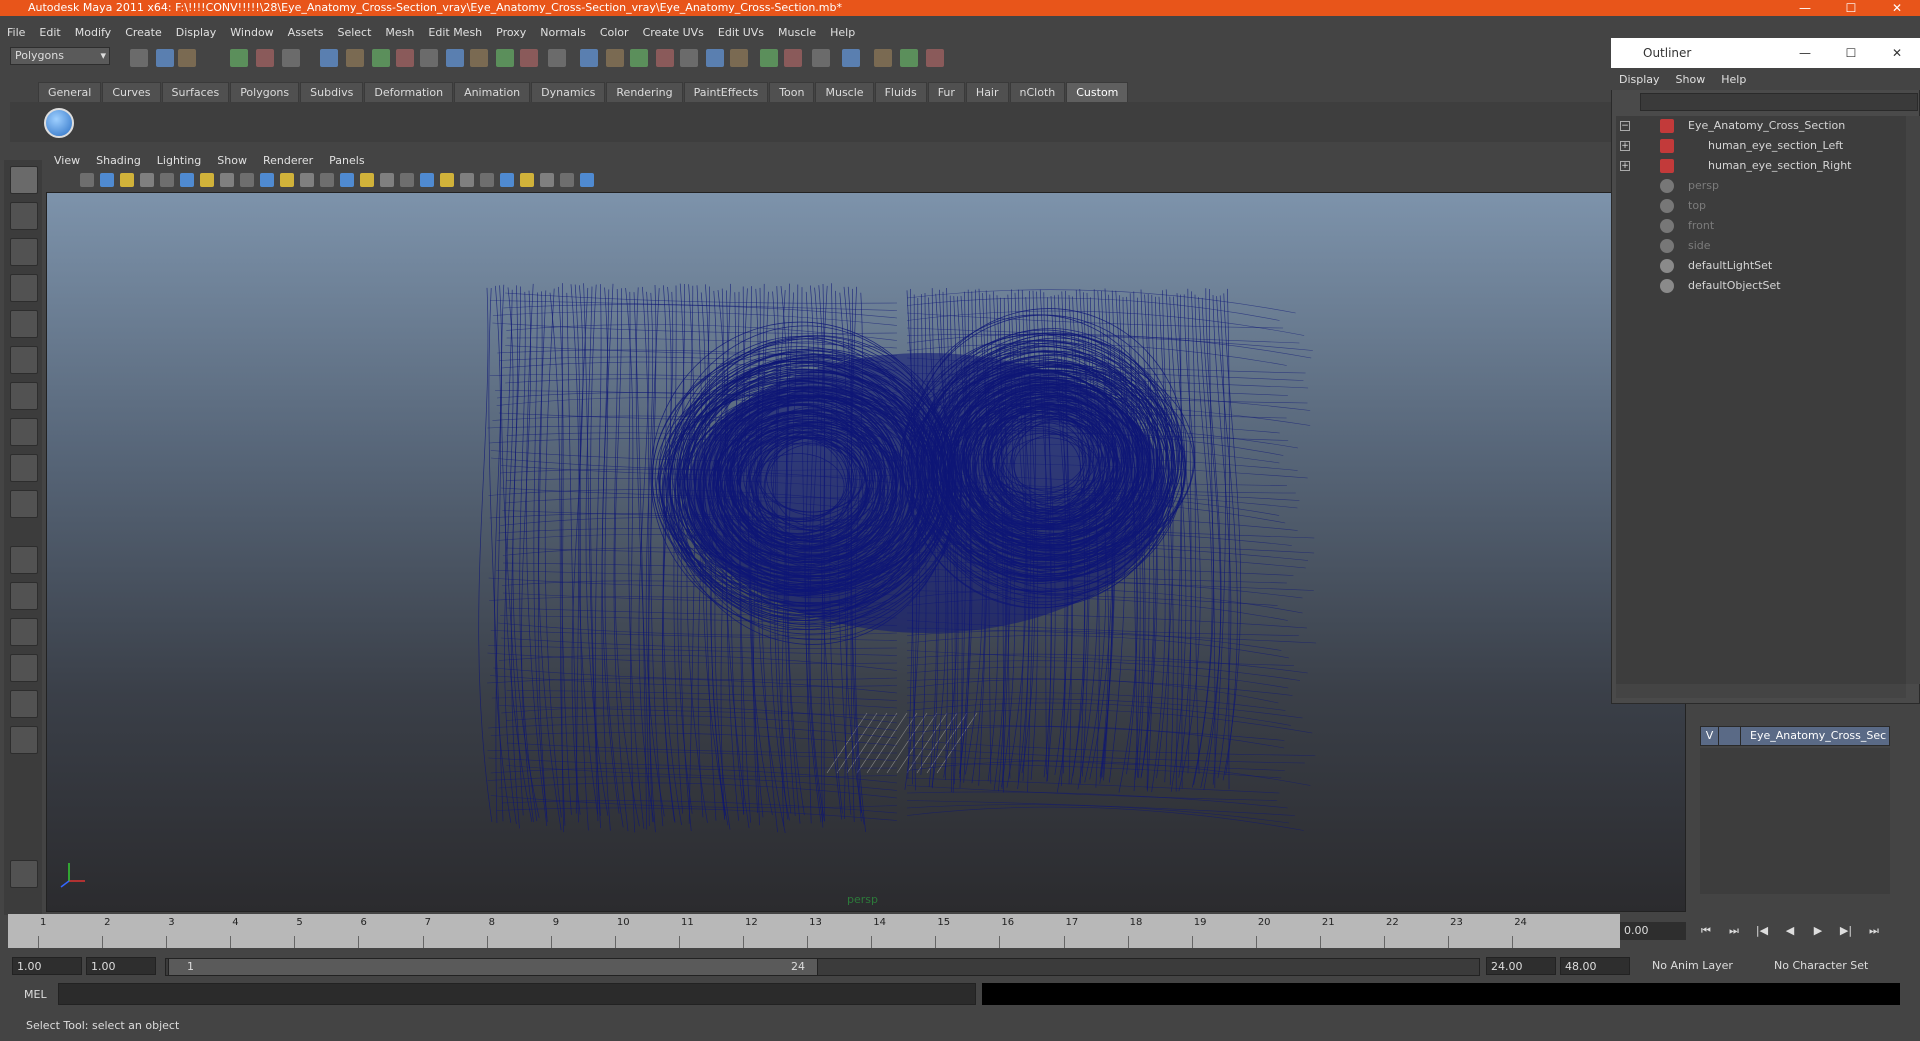 This screenshot has width=1920, height=1041. Describe the element at coordinates (60, 56) in the screenshot. I see `mode-select: Polygons ▾` at that location.